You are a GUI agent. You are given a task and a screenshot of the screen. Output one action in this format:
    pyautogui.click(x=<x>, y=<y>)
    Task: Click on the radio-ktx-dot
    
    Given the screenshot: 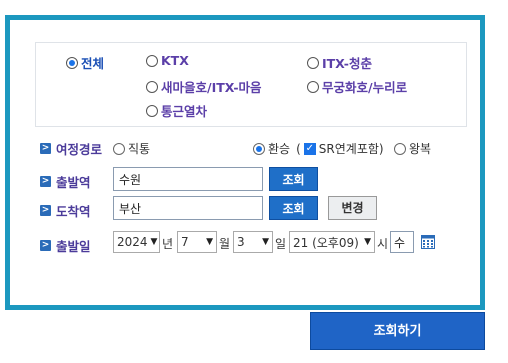 What is the action you would take?
    pyautogui.click(x=152, y=60)
    